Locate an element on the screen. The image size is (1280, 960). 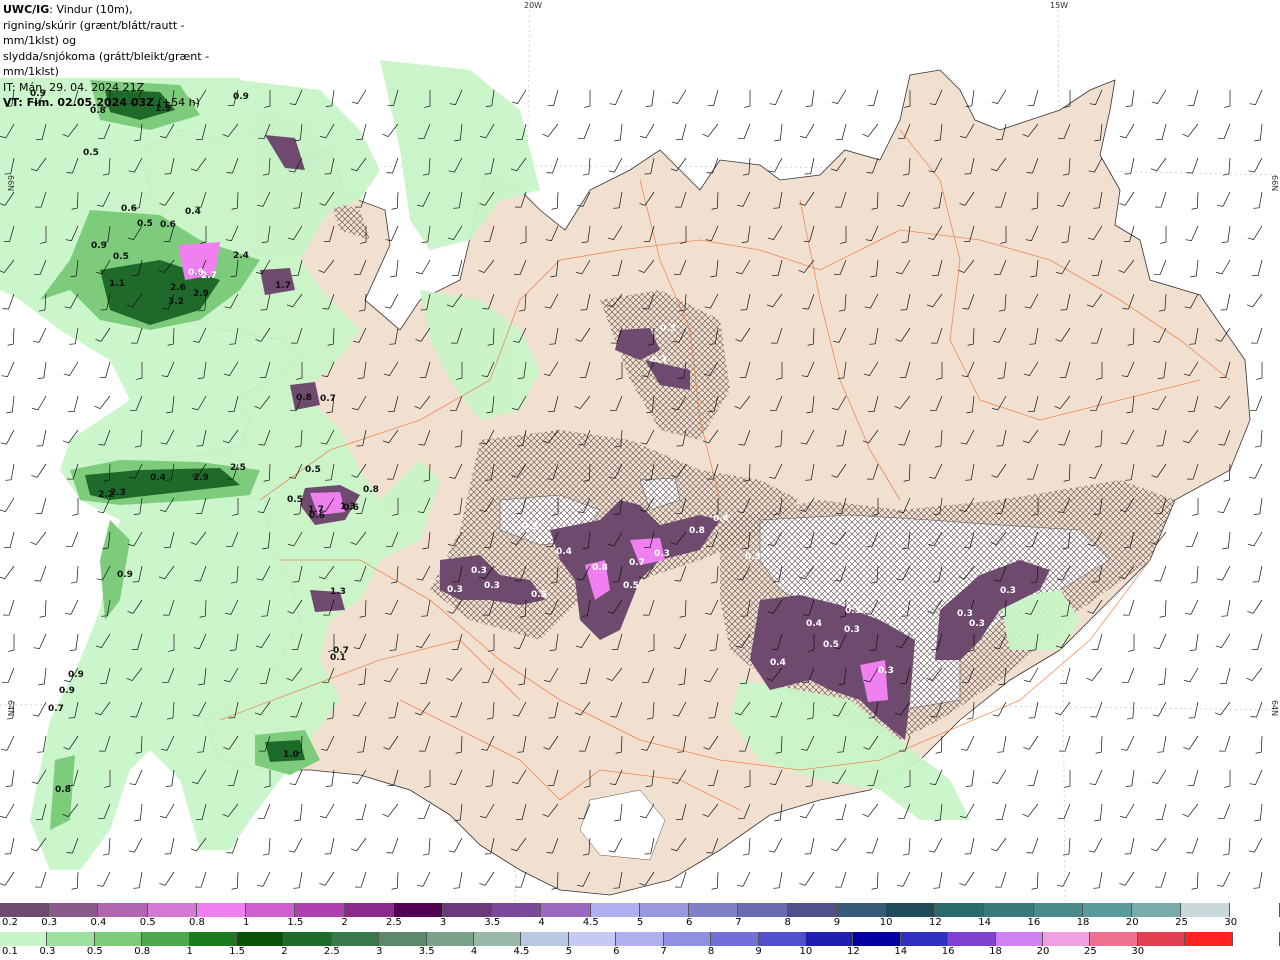
precip-value: 0.7 is located at coordinates (328, 399).